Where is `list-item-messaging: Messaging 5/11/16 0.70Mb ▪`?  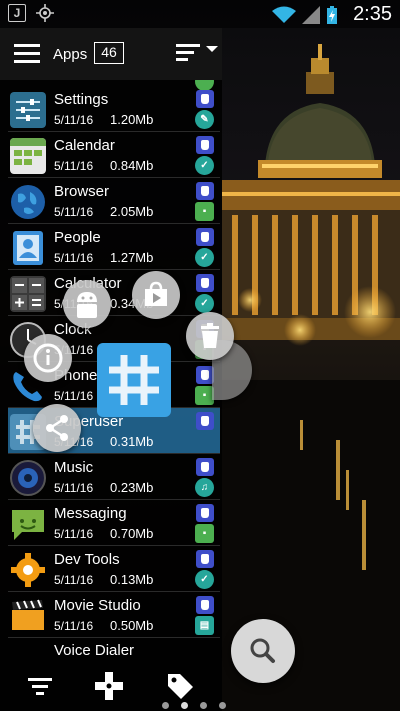
list-item-messaging: Messaging 5/11/16 0.70Mb ▪ is located at coordinates (114, 523).